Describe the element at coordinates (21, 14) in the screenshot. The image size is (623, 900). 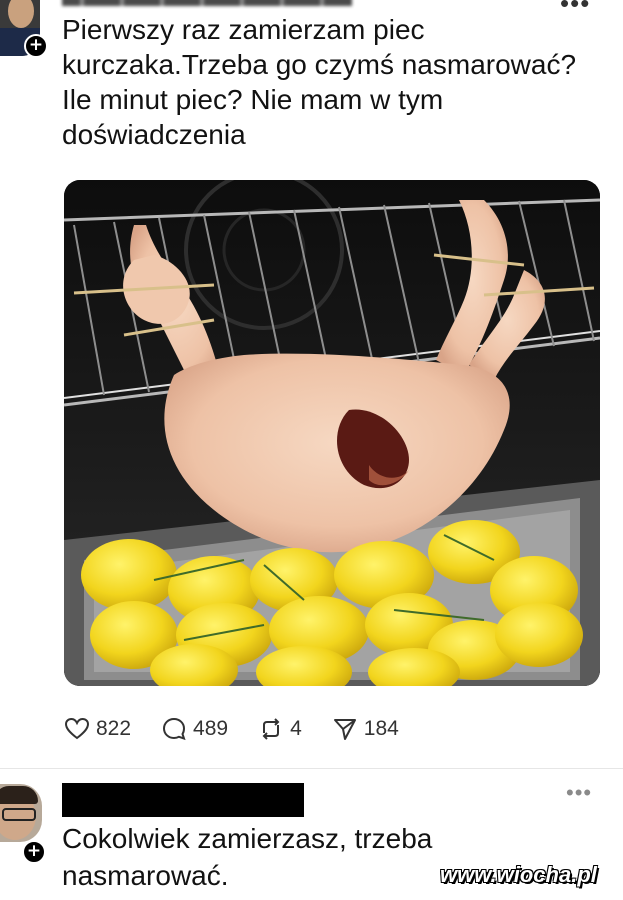
I see `avatar-face` at that location.